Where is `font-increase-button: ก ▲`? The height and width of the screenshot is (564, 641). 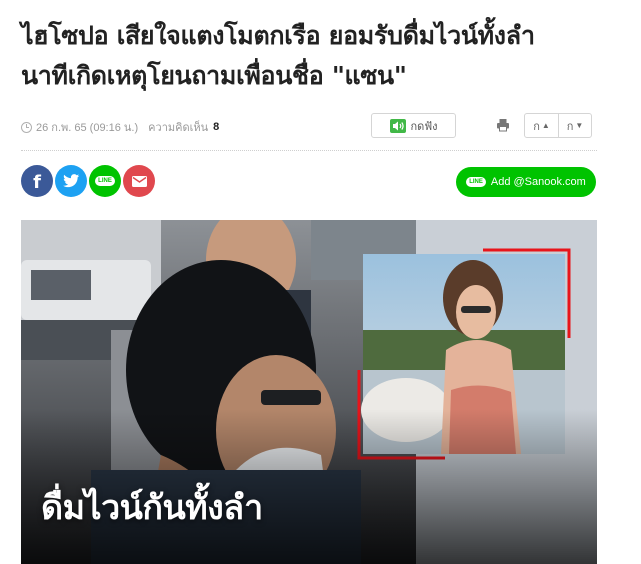
font-increase-button: ก ▲ is located at coordinates (541, 125).